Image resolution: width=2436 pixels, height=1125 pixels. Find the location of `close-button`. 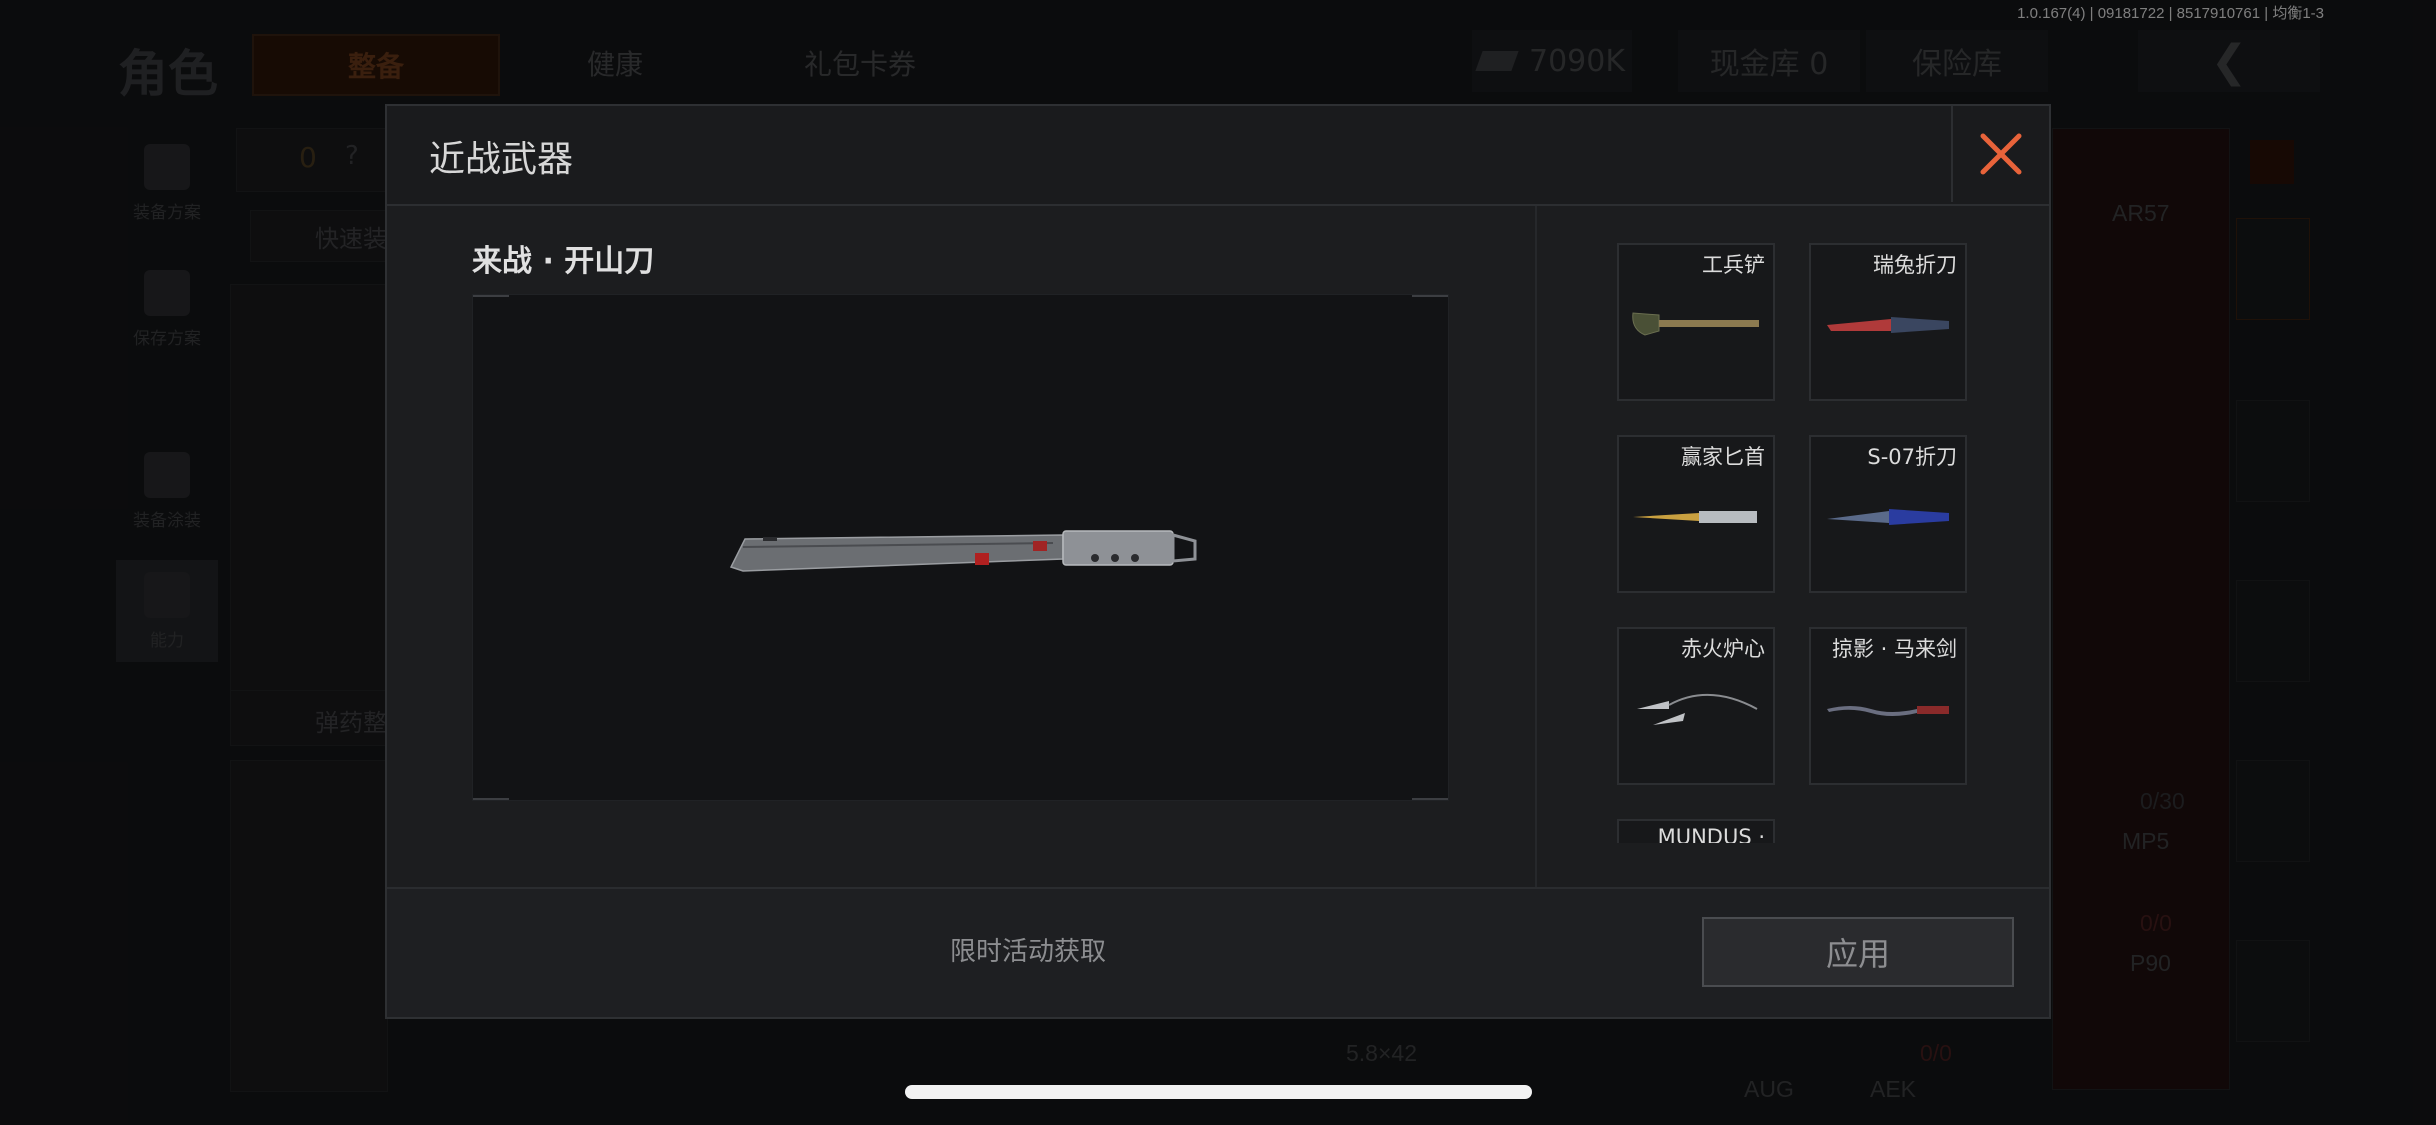

close-button is located at coordinates (2000, 154).